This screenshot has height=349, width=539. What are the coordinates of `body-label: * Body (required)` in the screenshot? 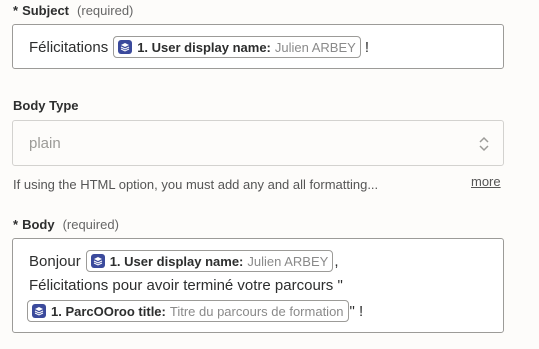 It's located at (66, 224).